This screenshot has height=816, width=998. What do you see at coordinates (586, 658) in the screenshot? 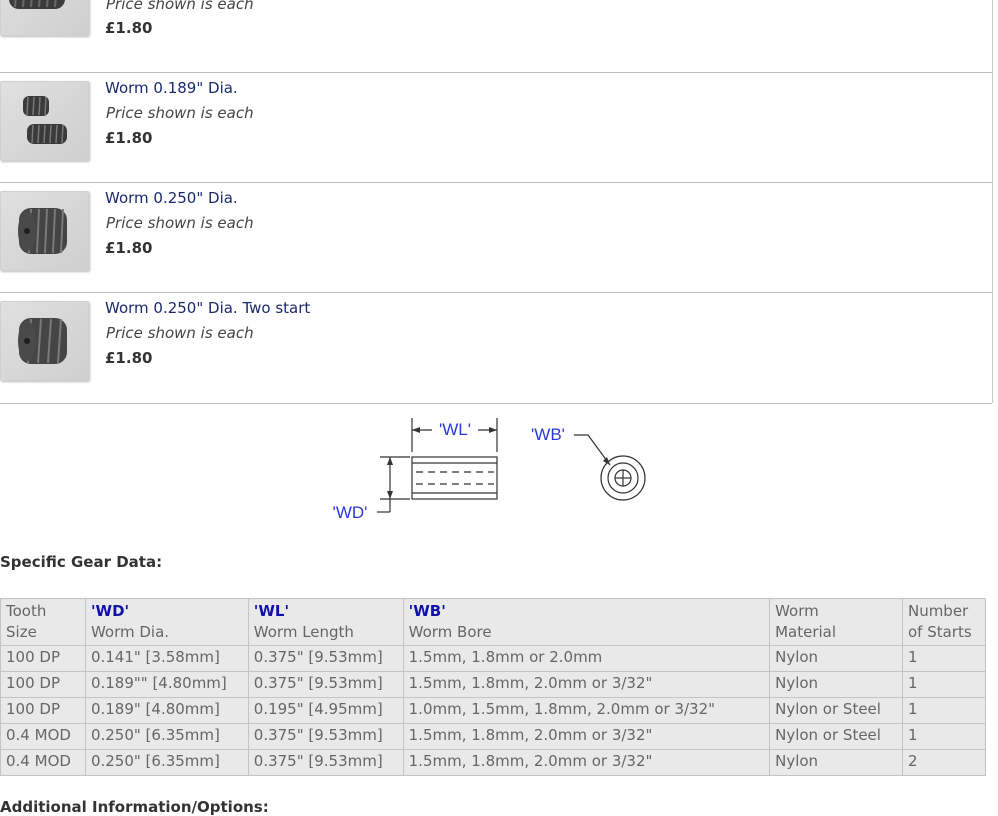
I see `table-cell: 1.5mm, 1.8mm or 2.0mm` at bounding box center [586, 658].